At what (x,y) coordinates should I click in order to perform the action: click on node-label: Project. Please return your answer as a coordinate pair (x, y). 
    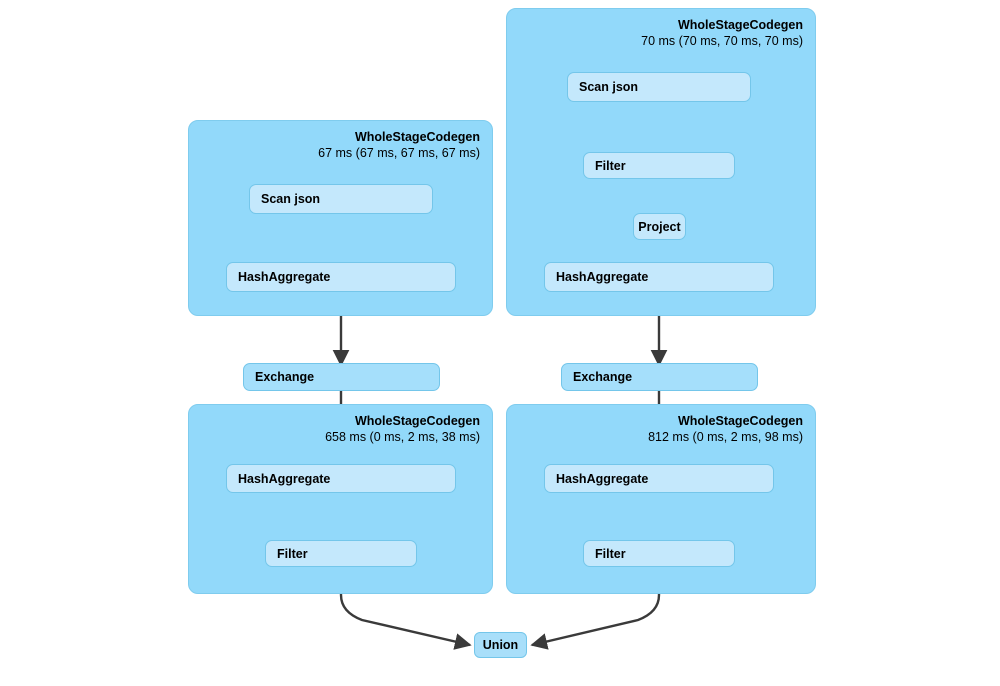
    Looking at the image, I should click on (659, 226).